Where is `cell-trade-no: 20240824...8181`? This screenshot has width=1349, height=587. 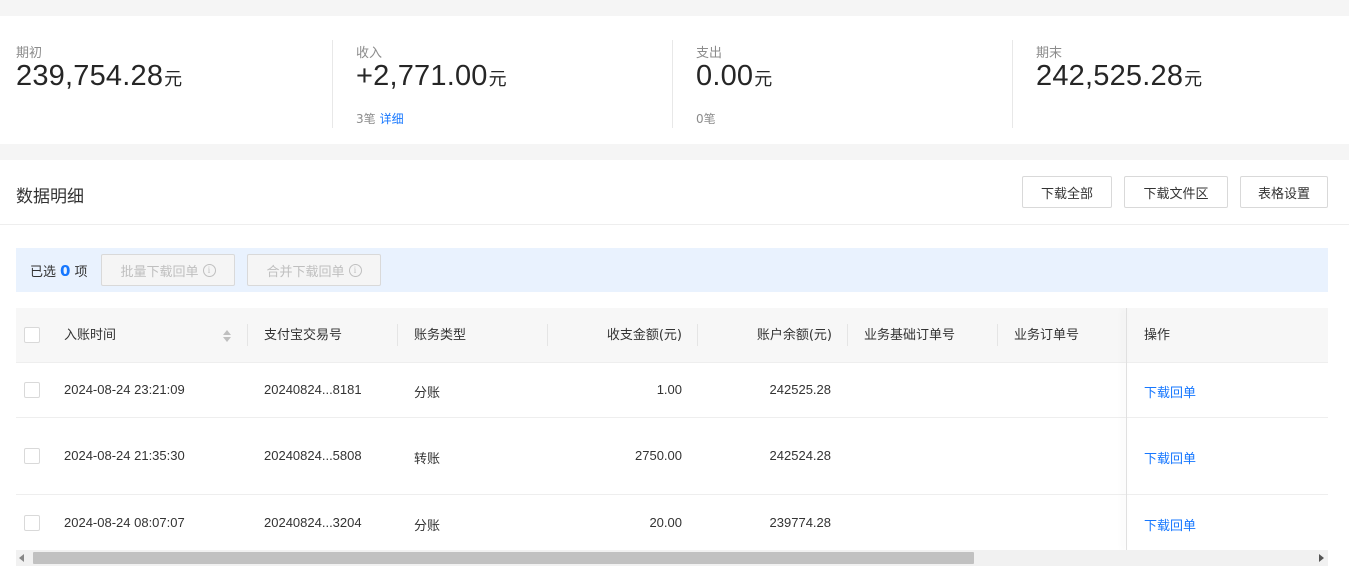 cell-trade-no: 20240824...8181 is located at coordinates (313, 389).